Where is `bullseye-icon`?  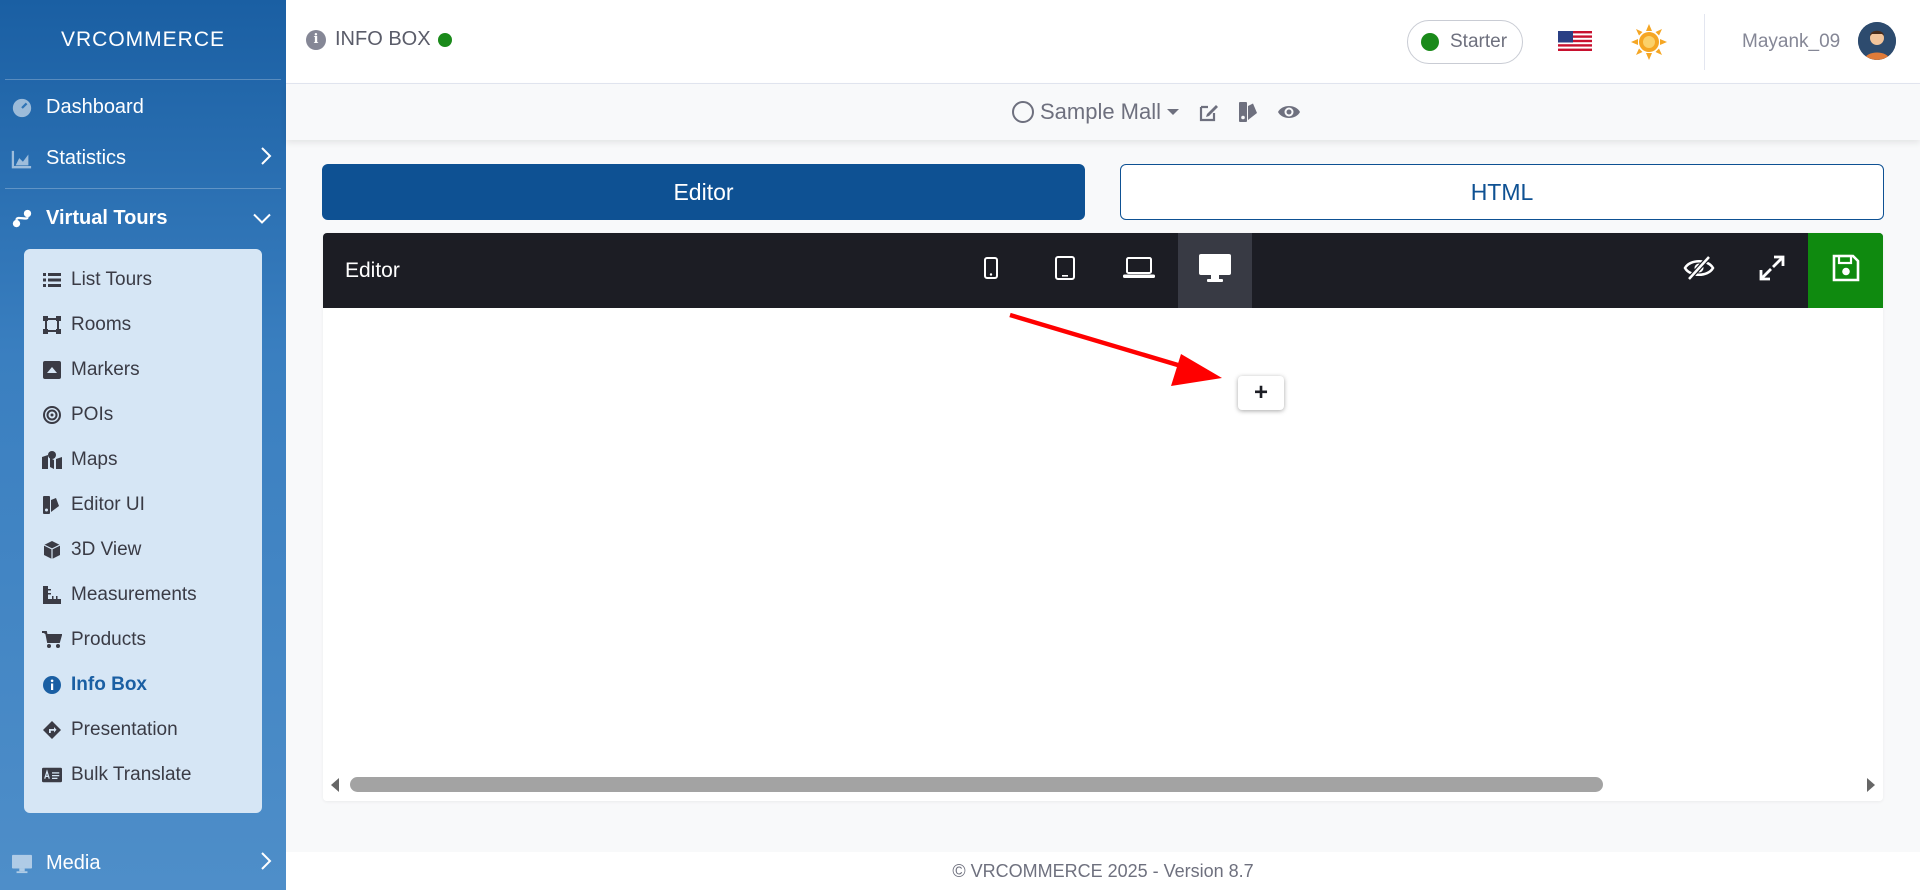 bullseye-icon is located at coordinates (52, 415).